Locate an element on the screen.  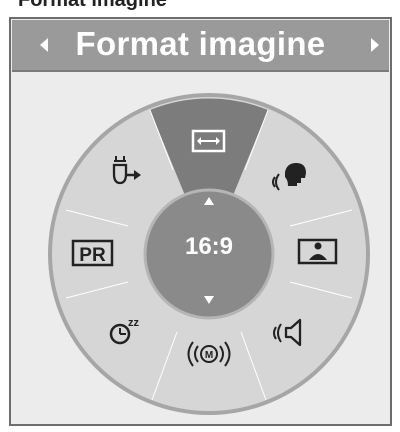
menu-item-sound is located at coordinates (289, 333).